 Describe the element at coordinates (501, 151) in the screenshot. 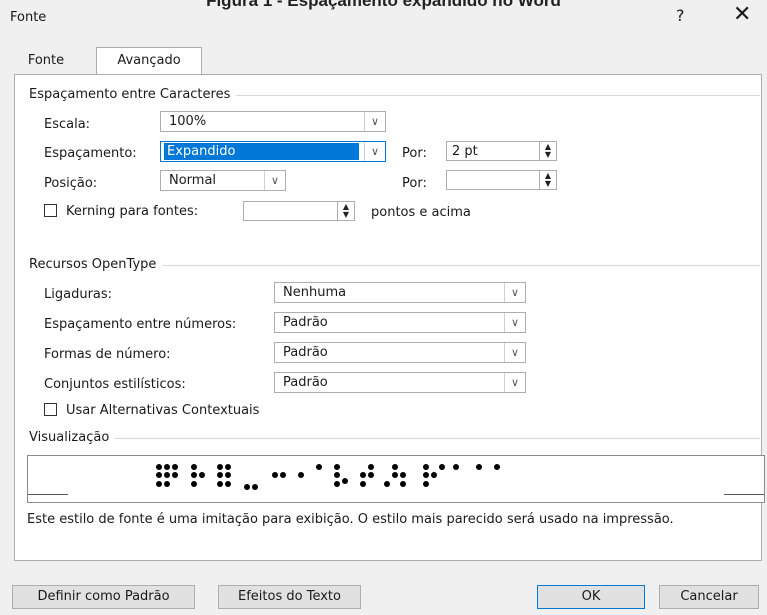

I see `spacing-by-input: 2 pt ▲ ▼` at that location.